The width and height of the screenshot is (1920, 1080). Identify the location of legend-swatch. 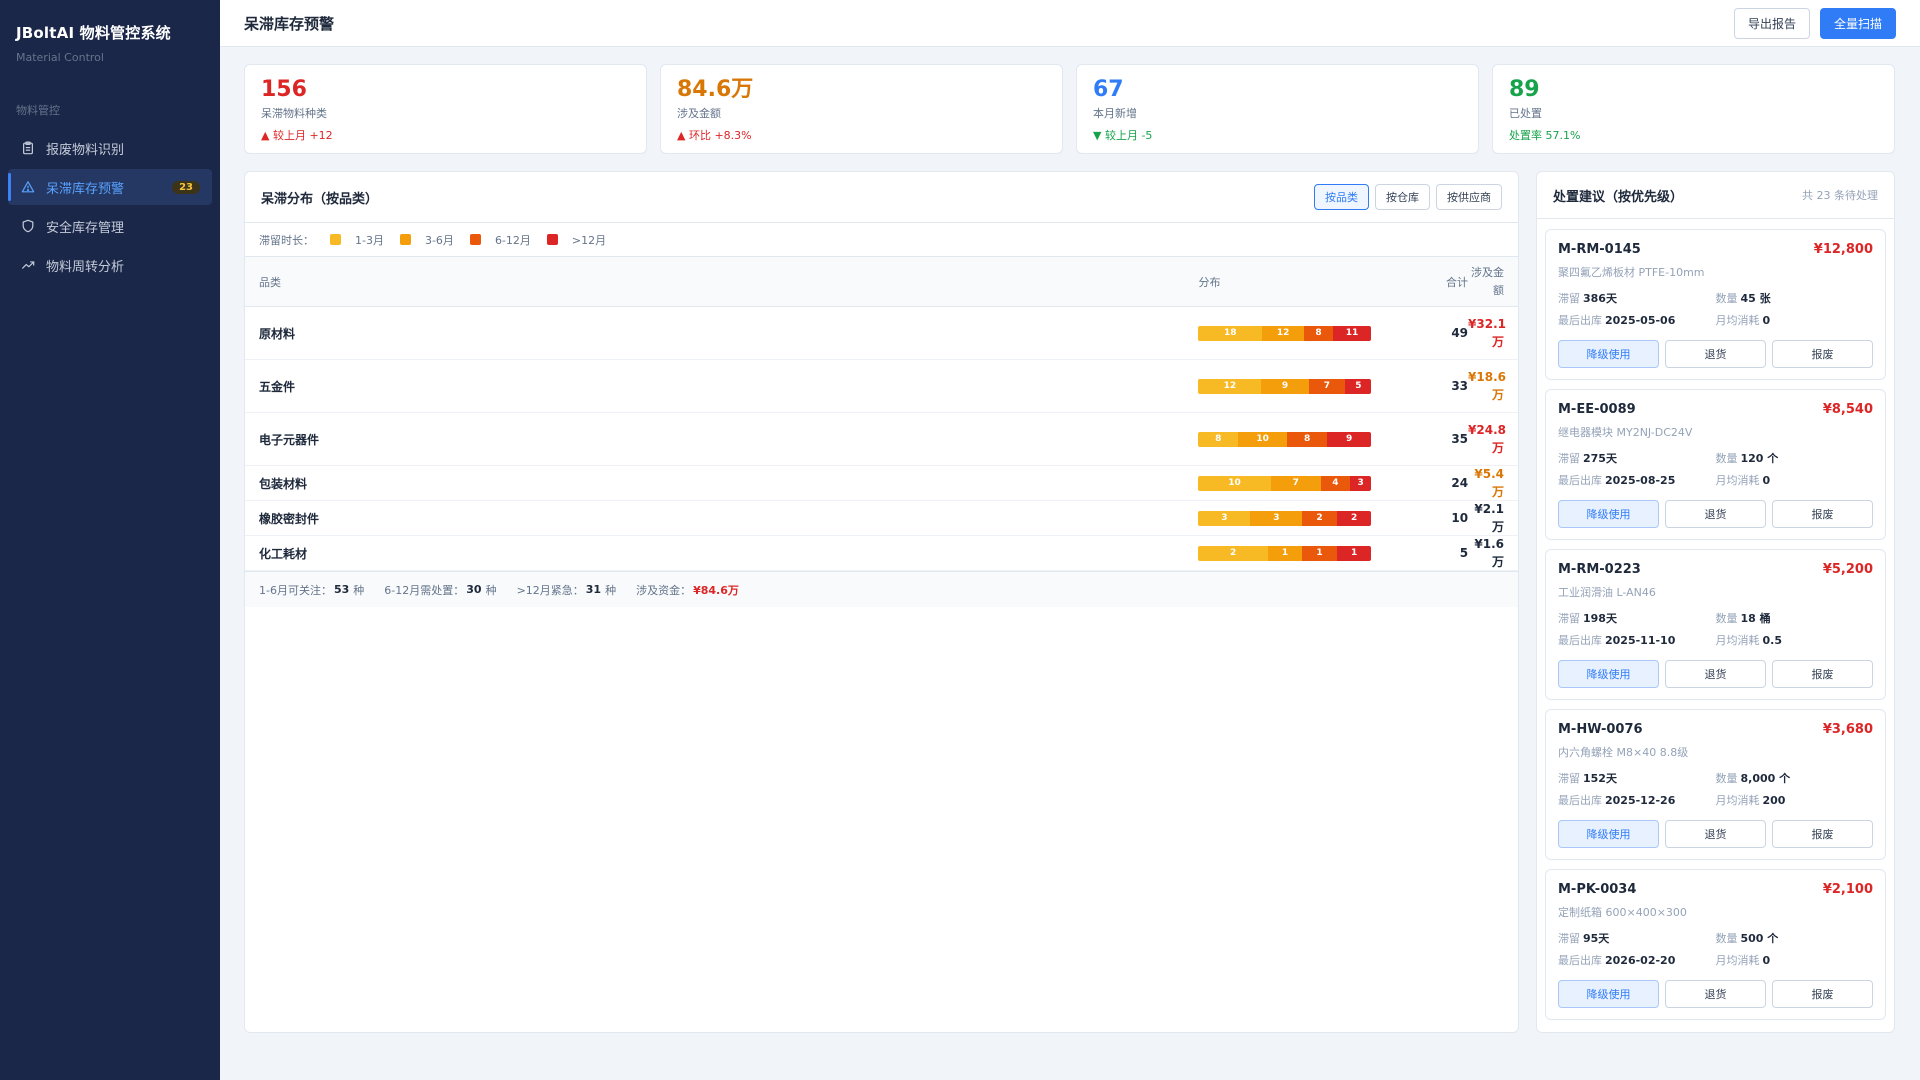
(405, 239).